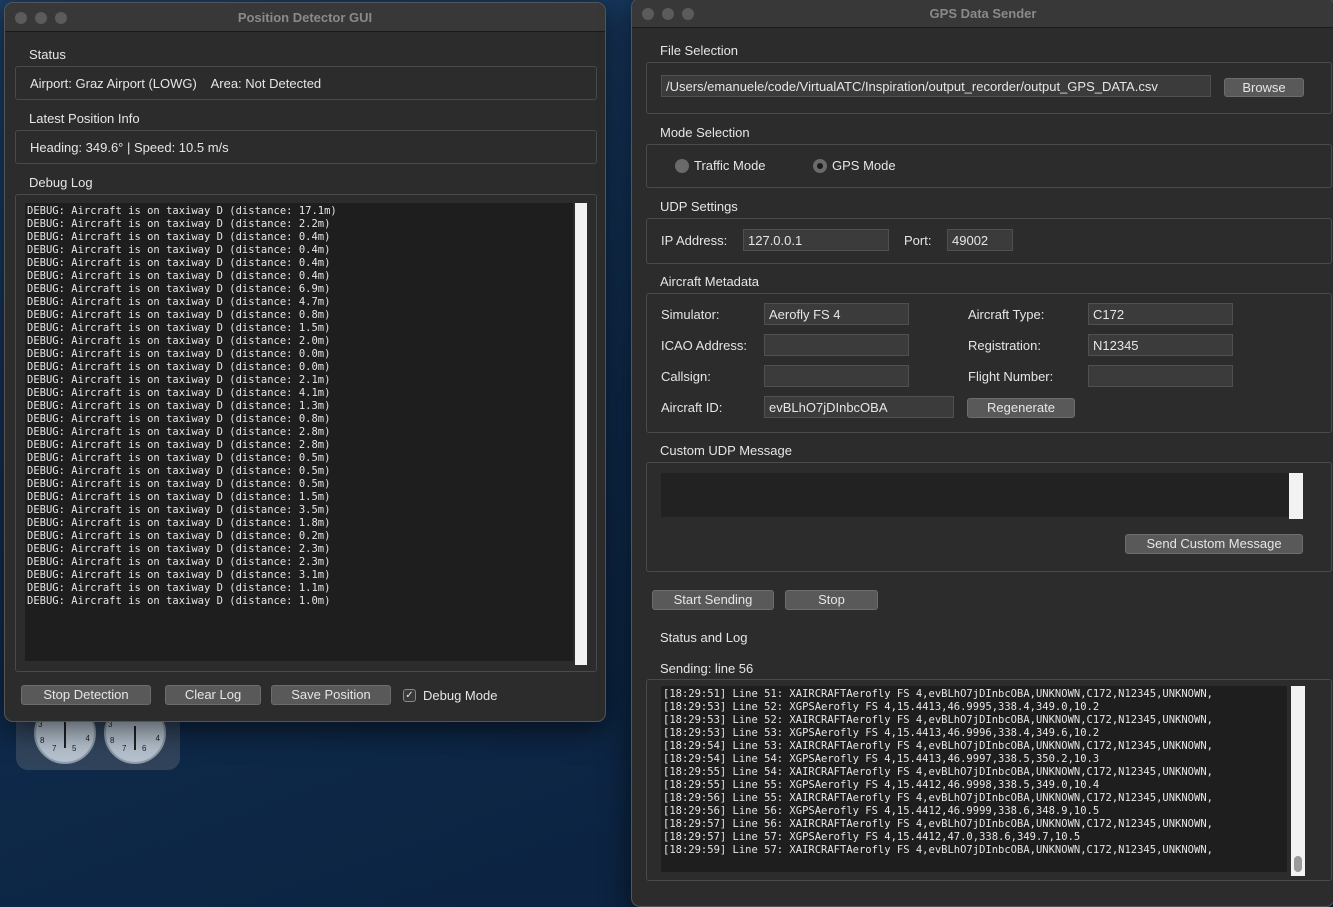 This screenshot has width=1333, height=907. What do you see at coordinates (1021, 408) in the screenshot?
I see `regenerate-button: Regenerate` at bounding box center [1021, 408].